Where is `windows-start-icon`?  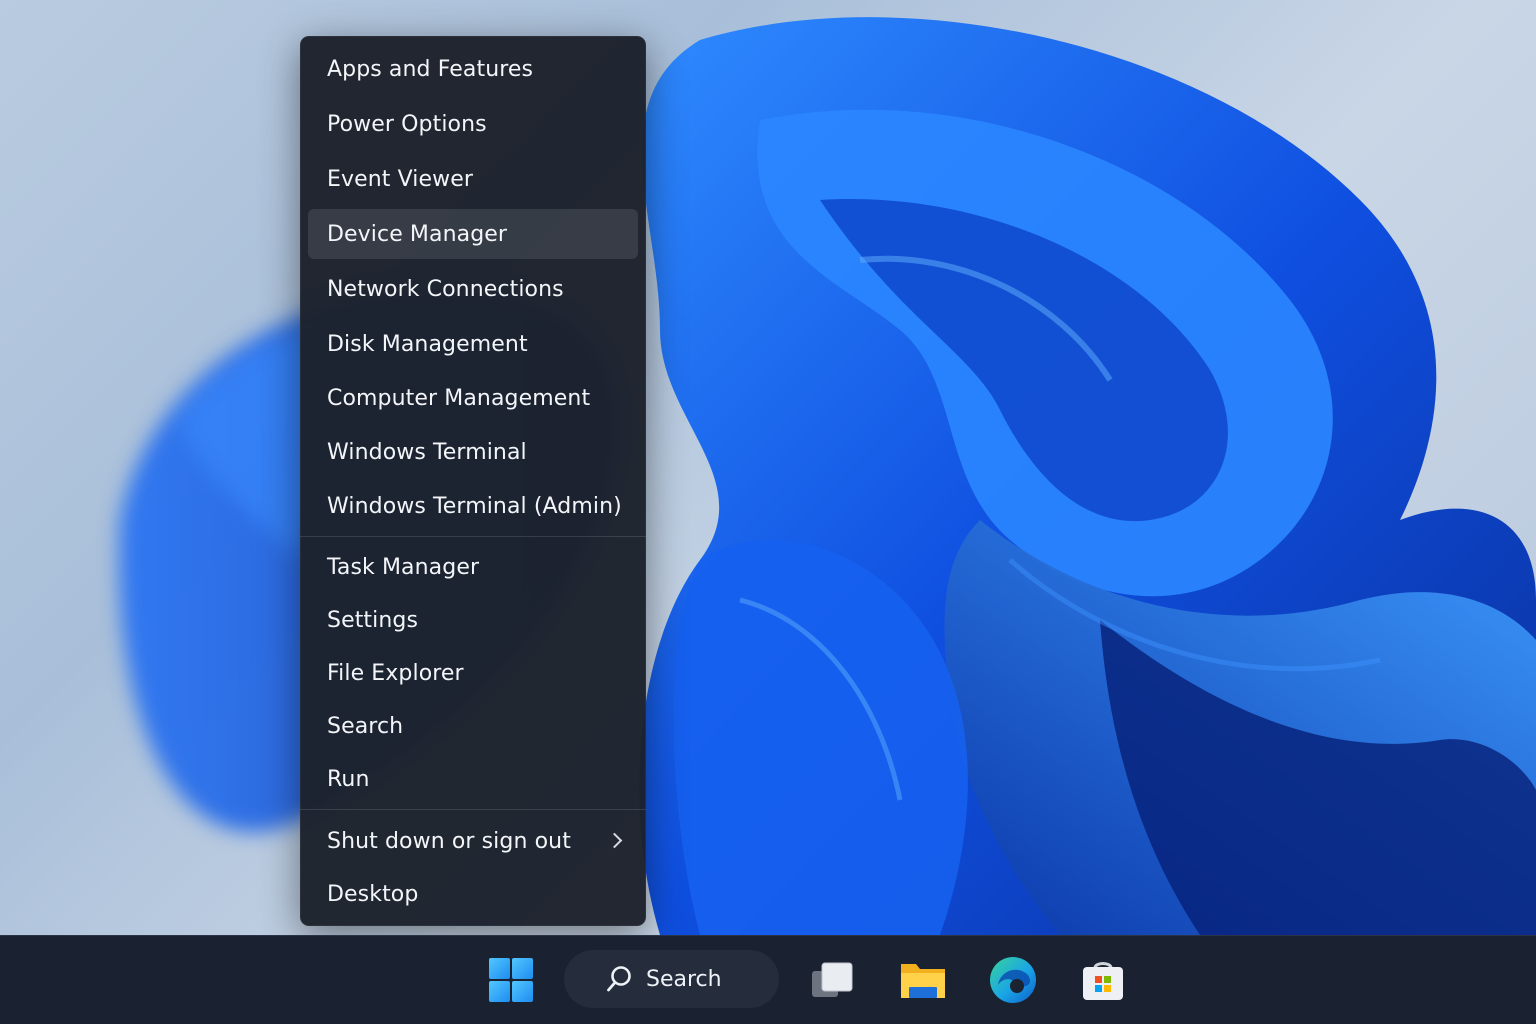 windows-start-icon is located at coordinates (511, 980).